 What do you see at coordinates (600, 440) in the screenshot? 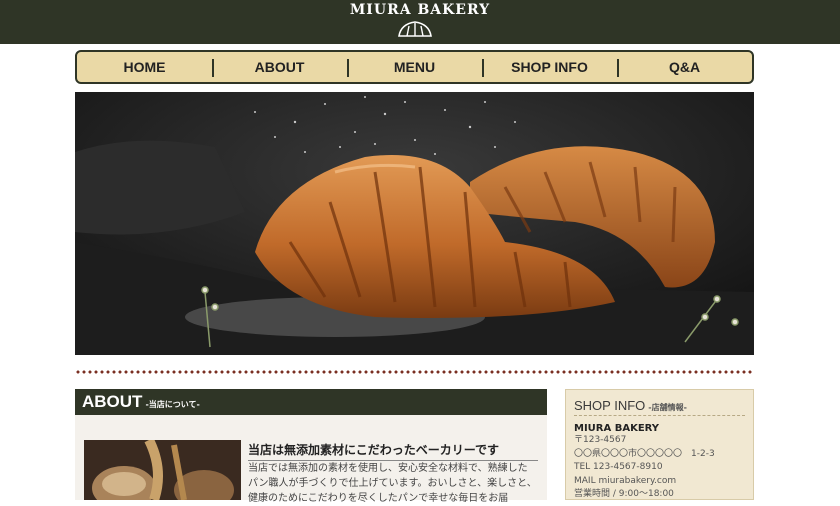
I see `shop-postal: 〒123-4567` at bounding box center [600, 440].